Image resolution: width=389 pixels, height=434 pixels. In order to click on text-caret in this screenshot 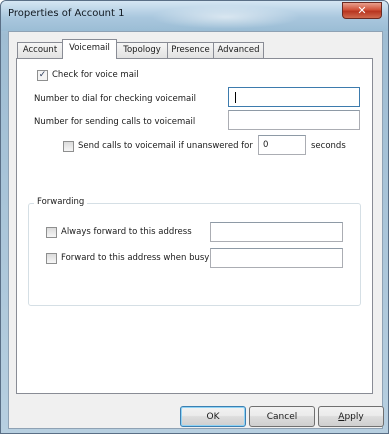, I will do `click(235, 97)`.